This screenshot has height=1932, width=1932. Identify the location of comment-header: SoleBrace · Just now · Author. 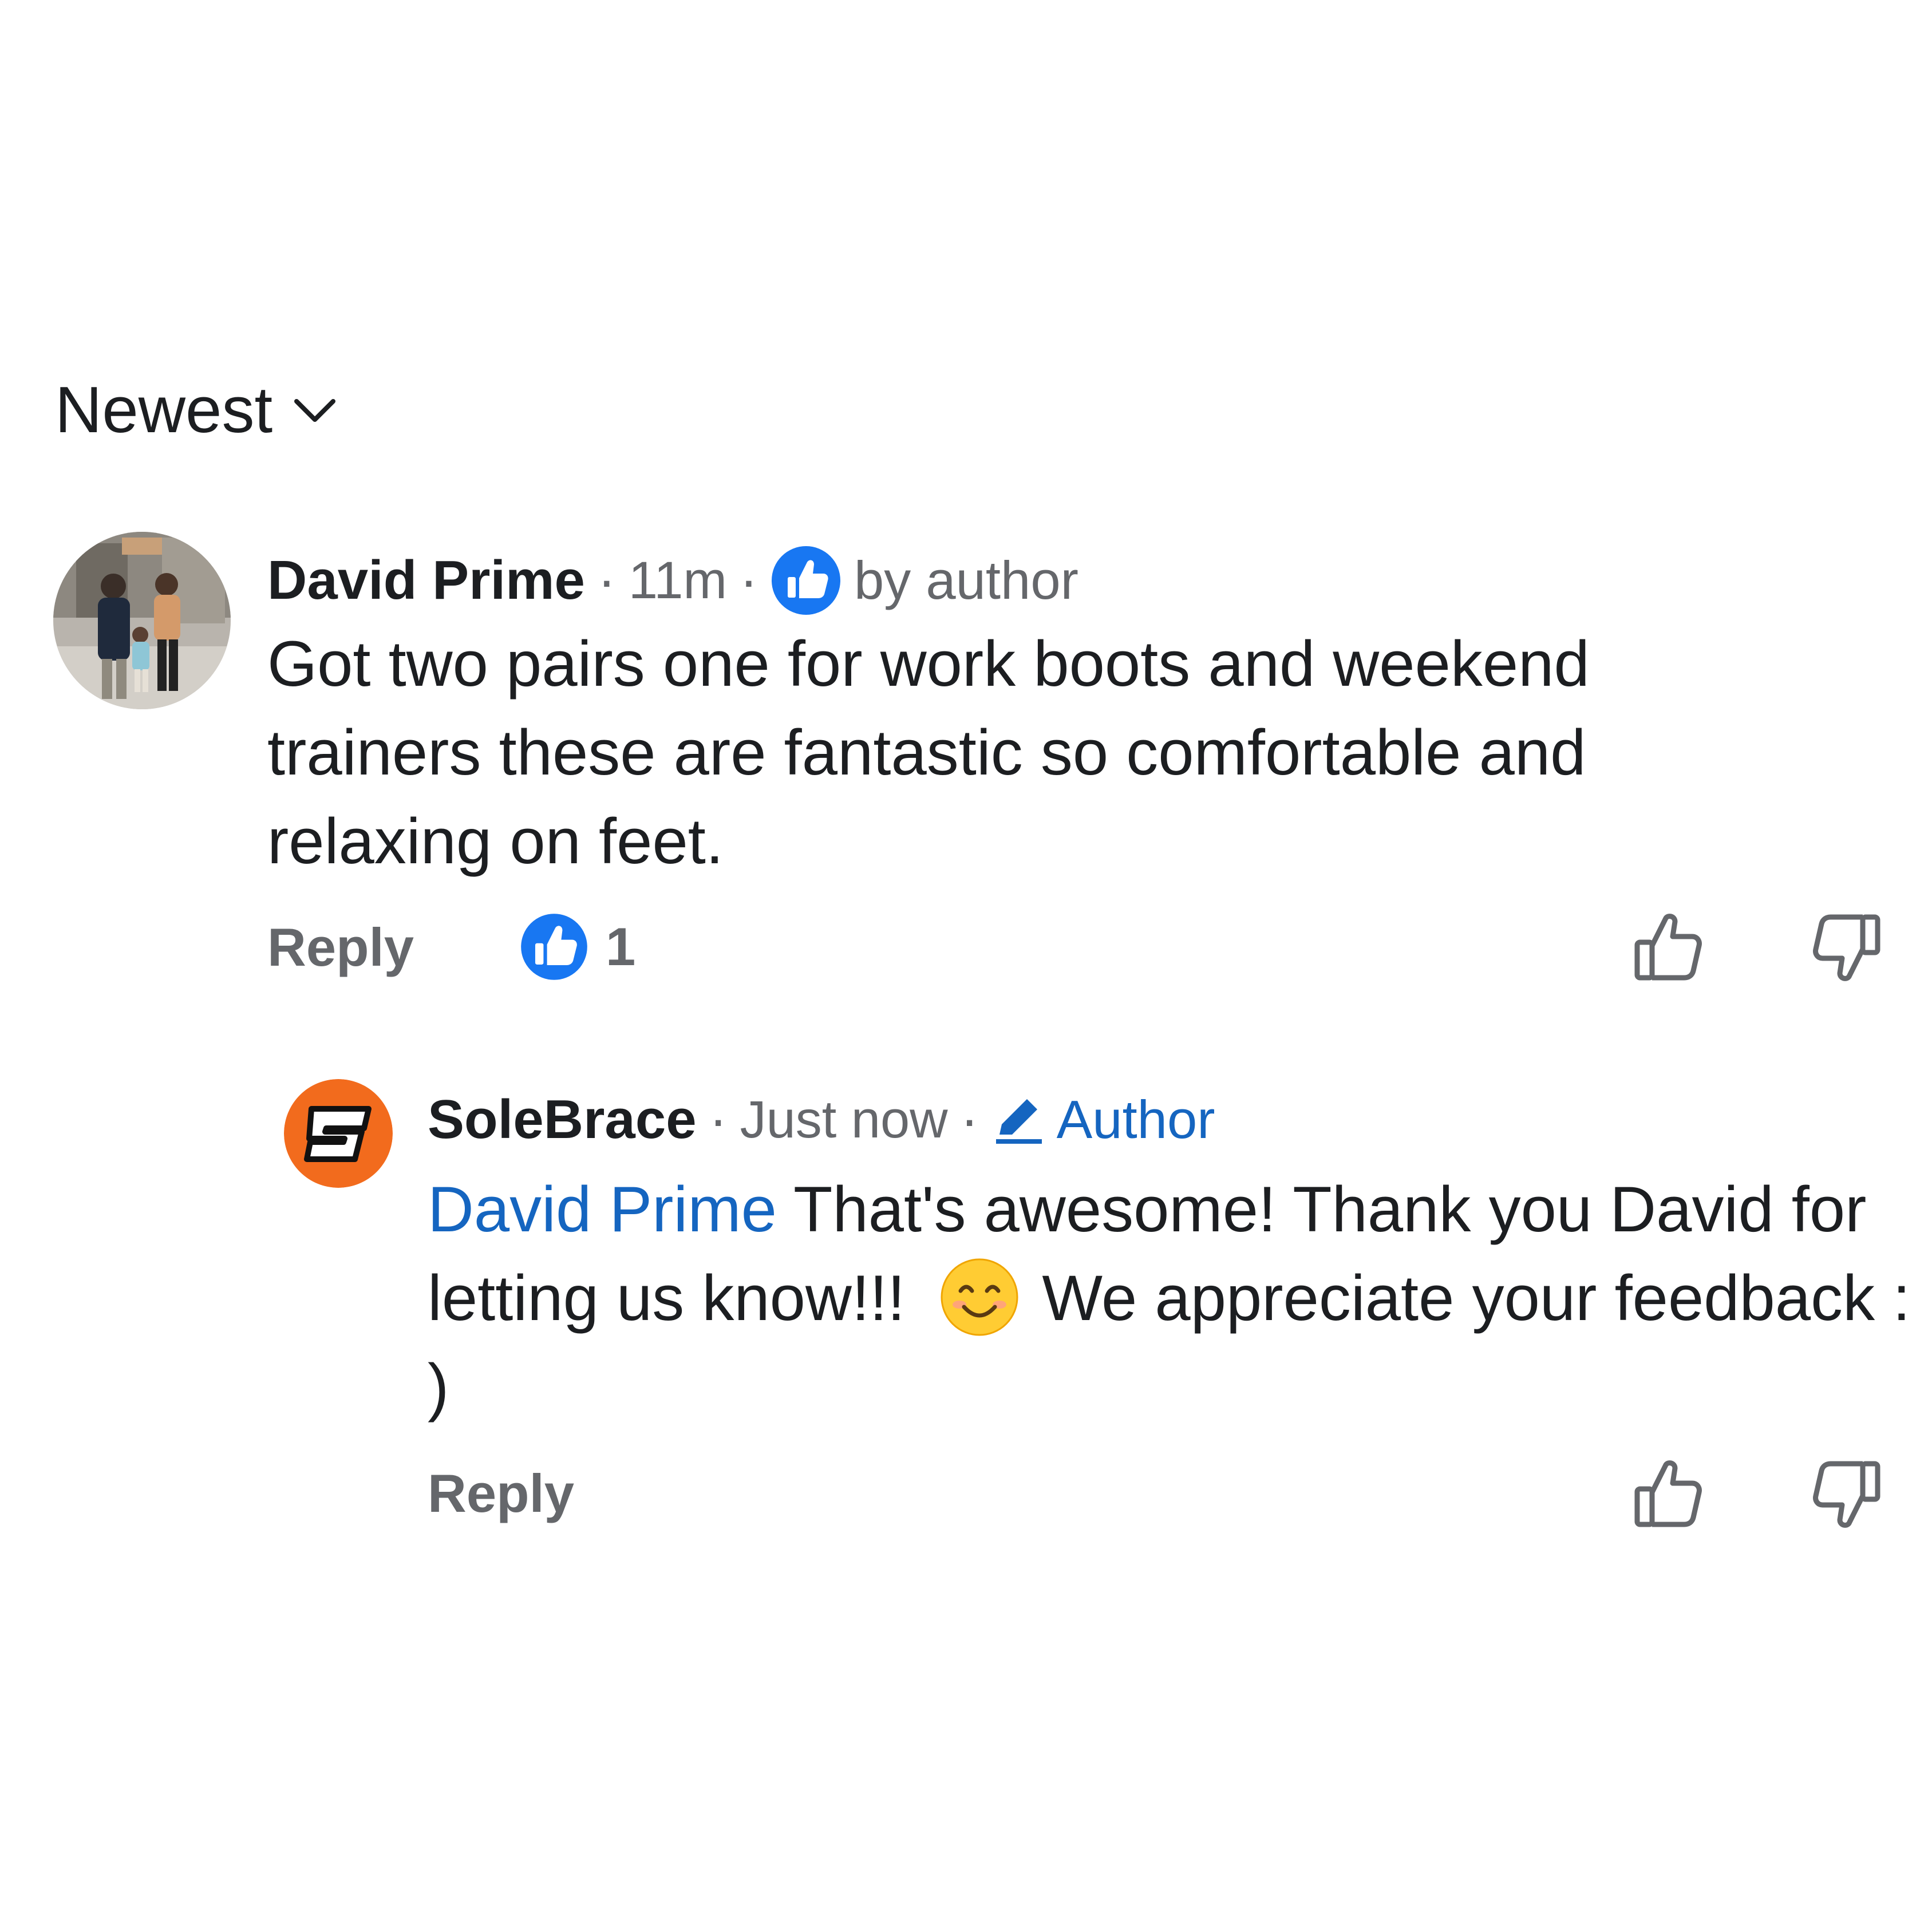
(821, 1119).